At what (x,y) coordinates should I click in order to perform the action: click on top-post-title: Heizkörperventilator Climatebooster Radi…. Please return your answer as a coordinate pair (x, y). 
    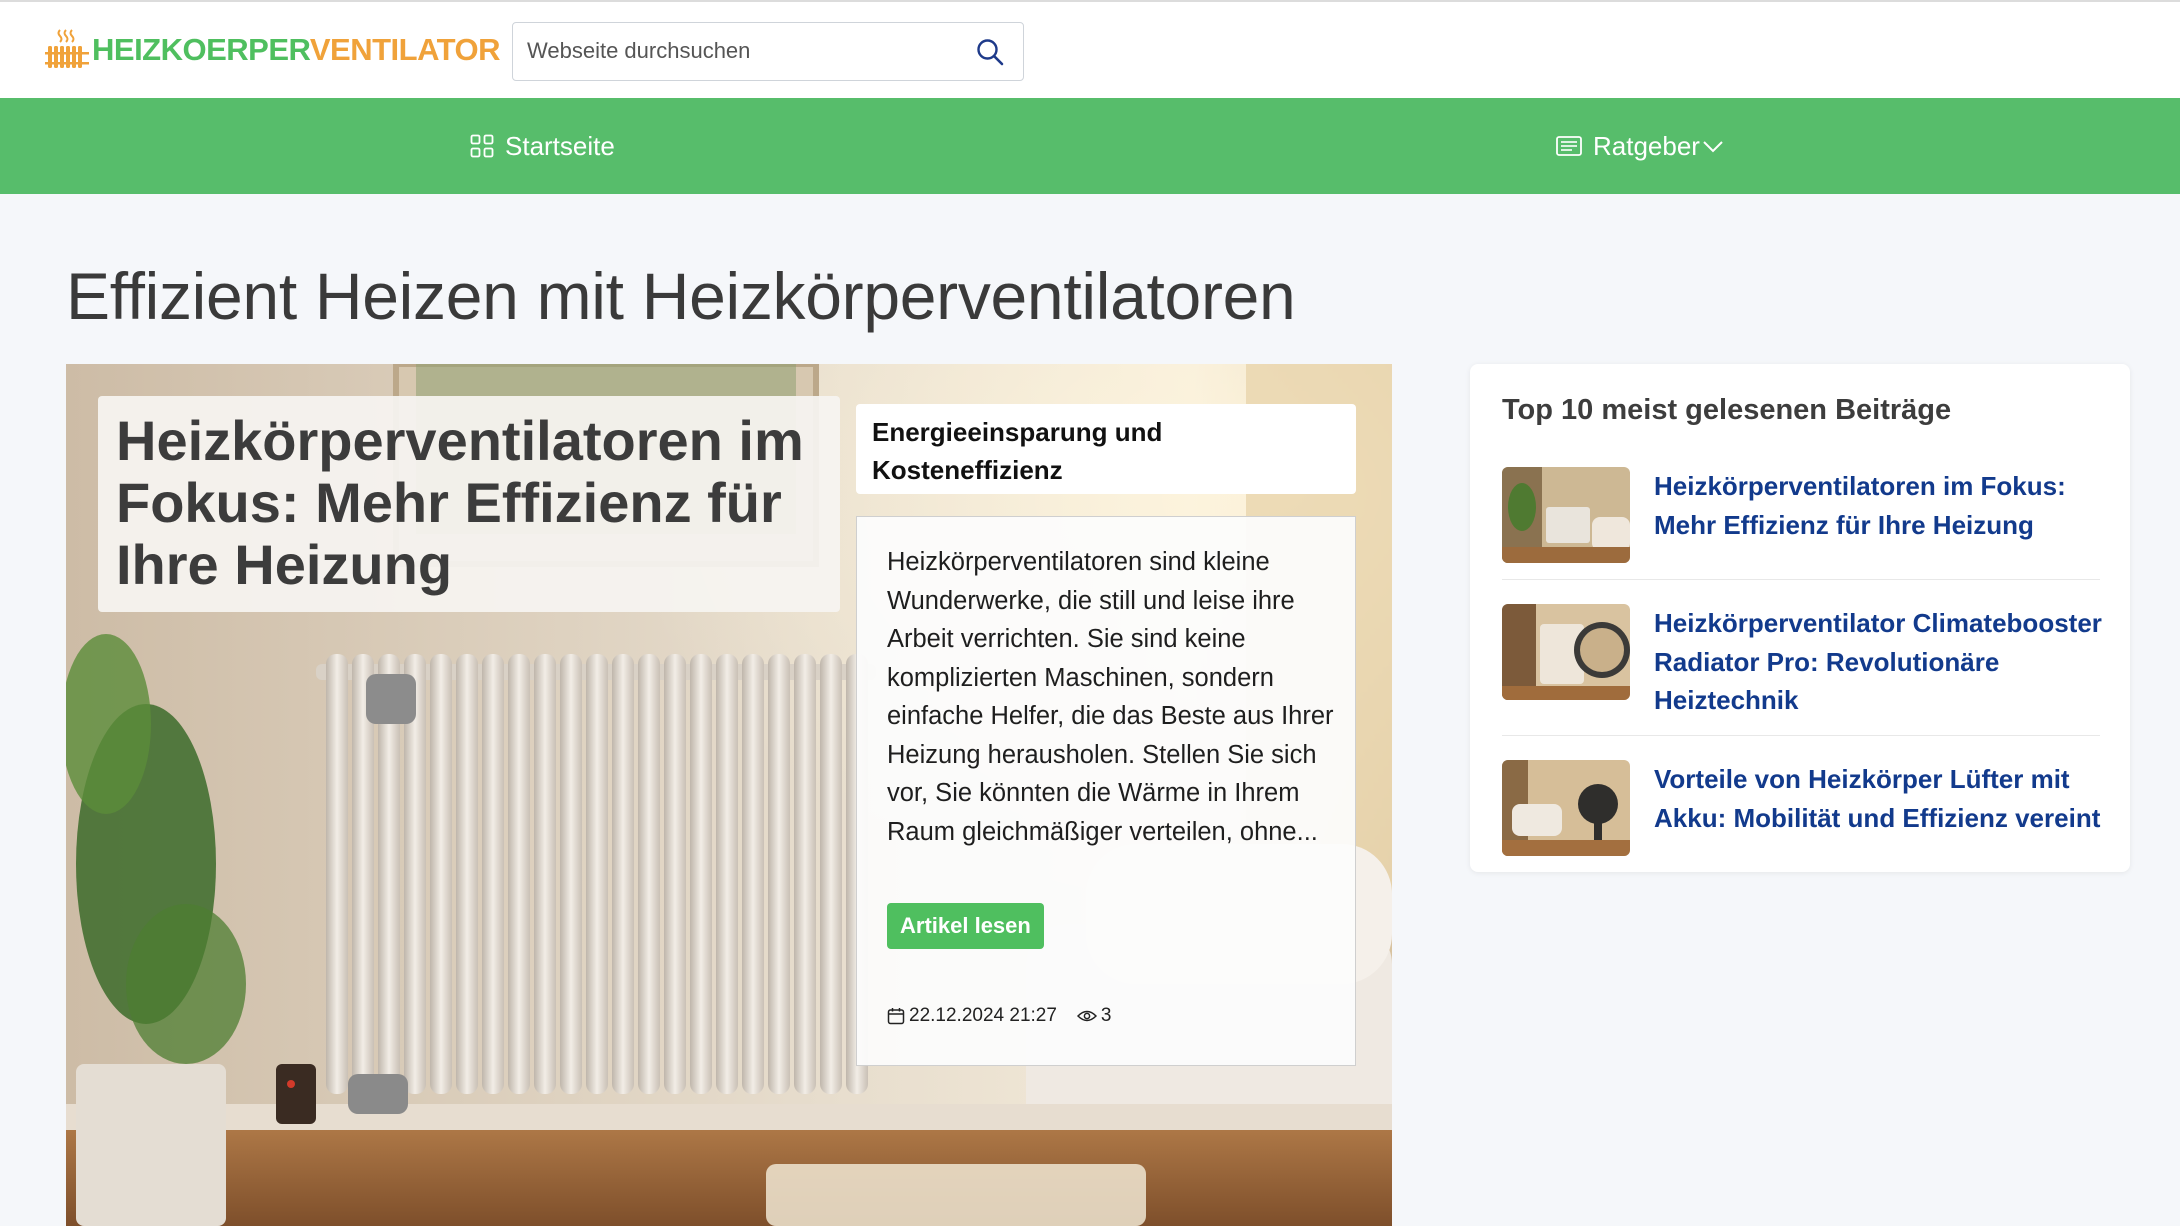
    Looking at the image, I should click on (1879, 662).